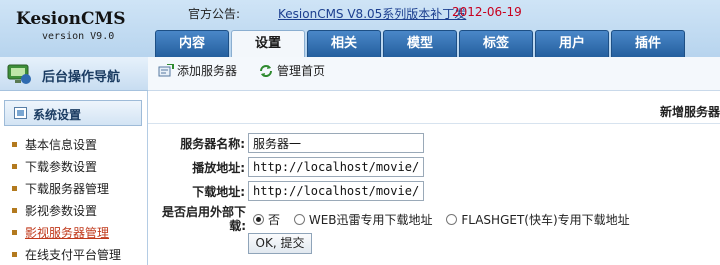 This screenshot has width=720, height=265. I want to click on sidebar-item-download-servers: 下载服务器管理, so click(60, 188).